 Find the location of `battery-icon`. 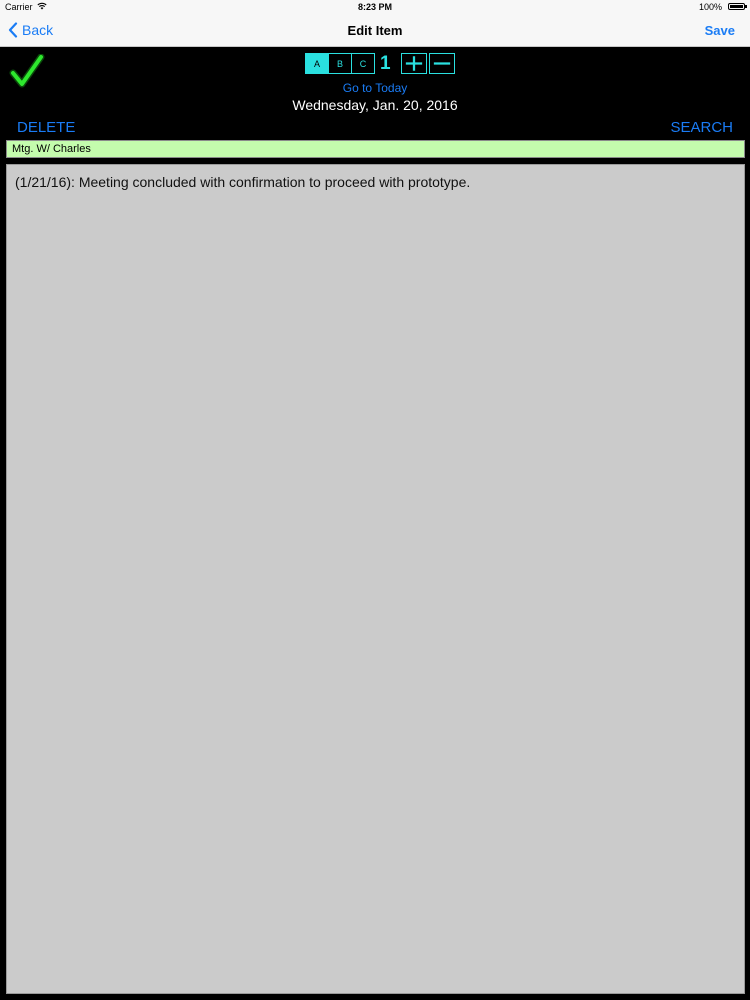

battery-icon is located at coordinates (737, 6).